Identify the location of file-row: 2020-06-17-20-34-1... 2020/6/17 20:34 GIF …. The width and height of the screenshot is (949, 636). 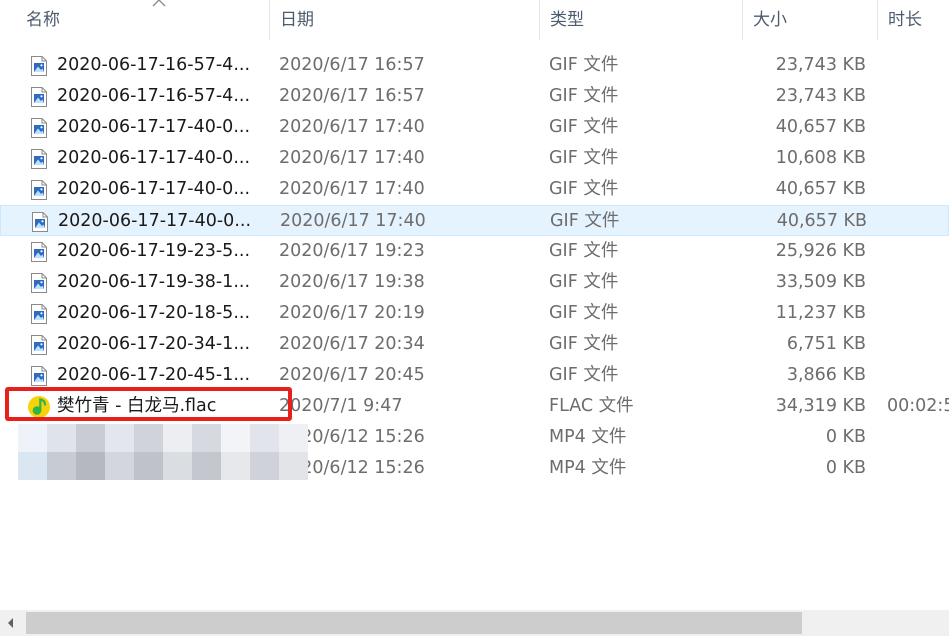
(474, 344).